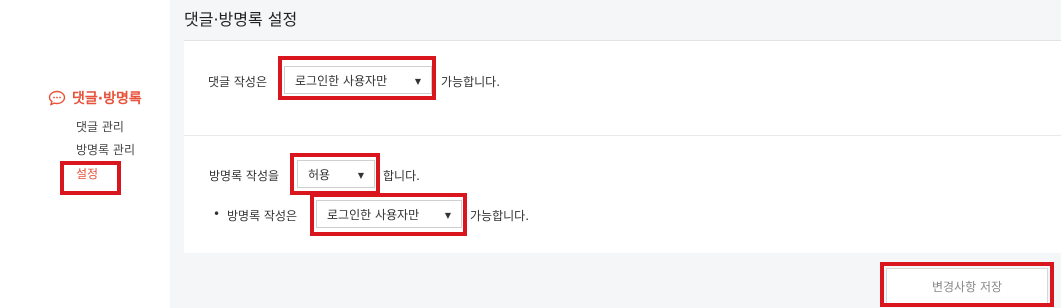  Describe the element at coordinates (241, 19) in the screenshot. I see `page-title: 댓글·방명록 설정` at that location.